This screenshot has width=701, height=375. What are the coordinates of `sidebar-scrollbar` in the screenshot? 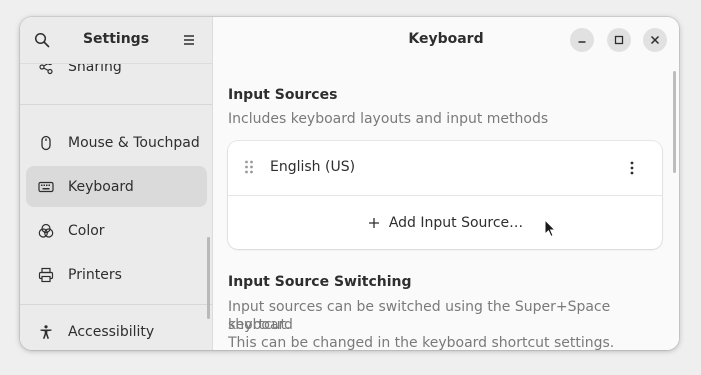 It's located at (208, 278).